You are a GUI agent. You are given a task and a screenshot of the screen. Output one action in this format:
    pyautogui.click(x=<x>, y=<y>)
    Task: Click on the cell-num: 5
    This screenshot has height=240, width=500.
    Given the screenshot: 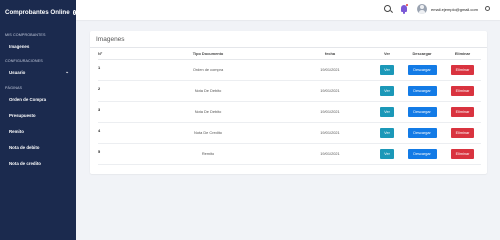 What is the action you would take?
    pyautogui.click(x=114, y=154)
    